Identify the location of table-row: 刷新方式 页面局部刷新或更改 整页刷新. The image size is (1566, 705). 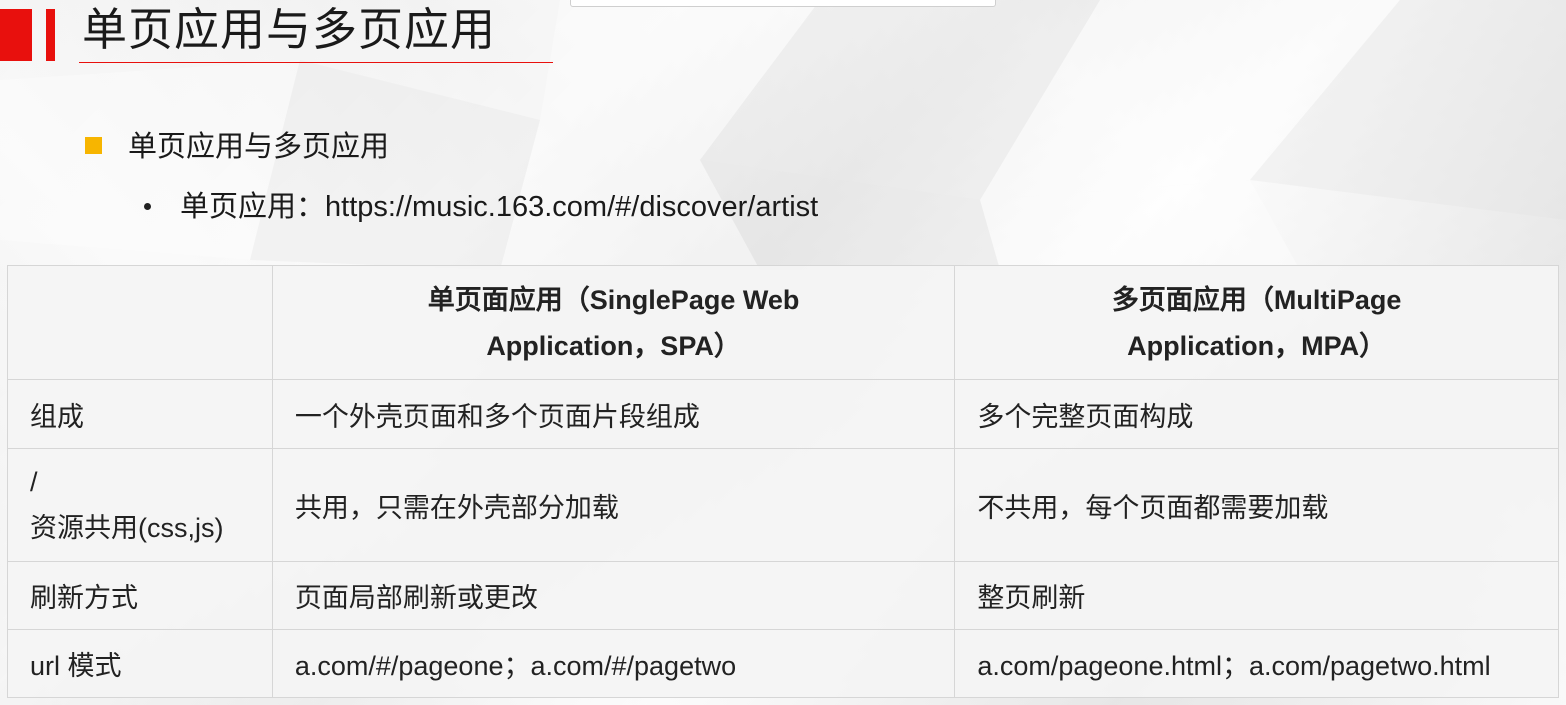
(783, 595).